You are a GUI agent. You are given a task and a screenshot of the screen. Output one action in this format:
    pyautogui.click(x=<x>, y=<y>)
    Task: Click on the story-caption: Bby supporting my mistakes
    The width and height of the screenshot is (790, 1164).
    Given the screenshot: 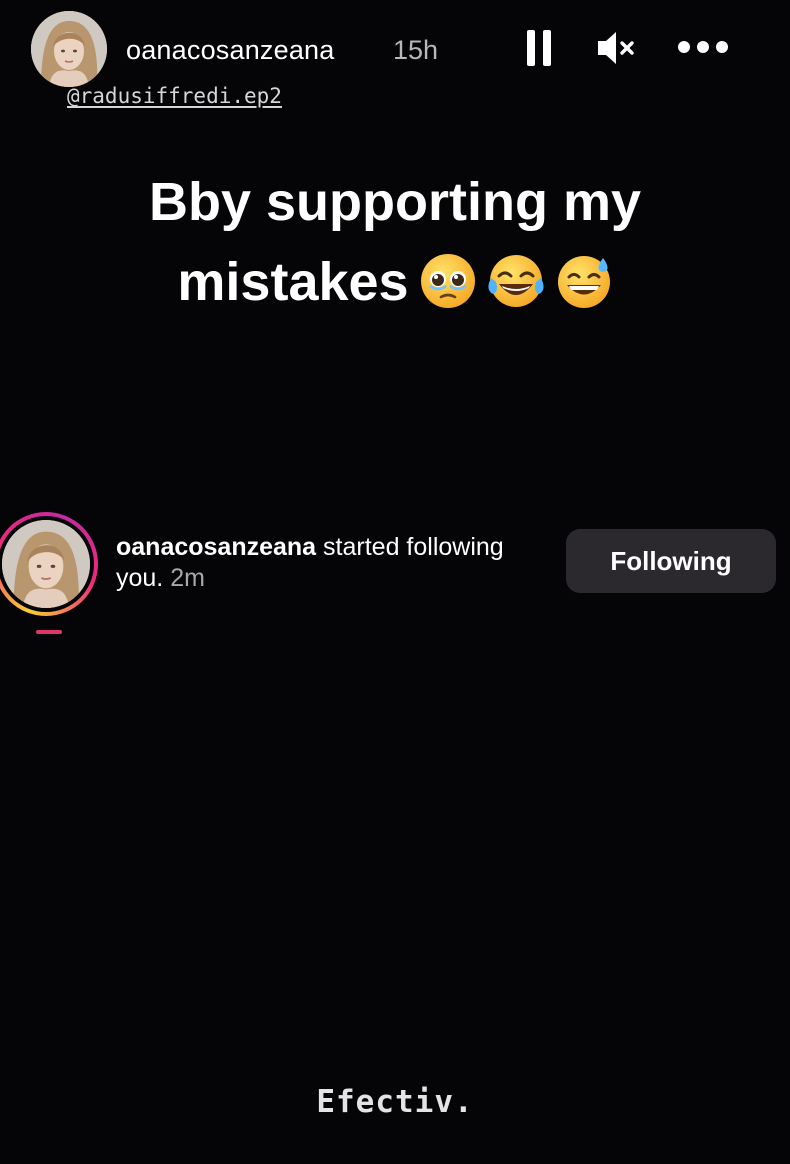 What is the action you would take?
    pyautogui.click(x=395, y=242)
    